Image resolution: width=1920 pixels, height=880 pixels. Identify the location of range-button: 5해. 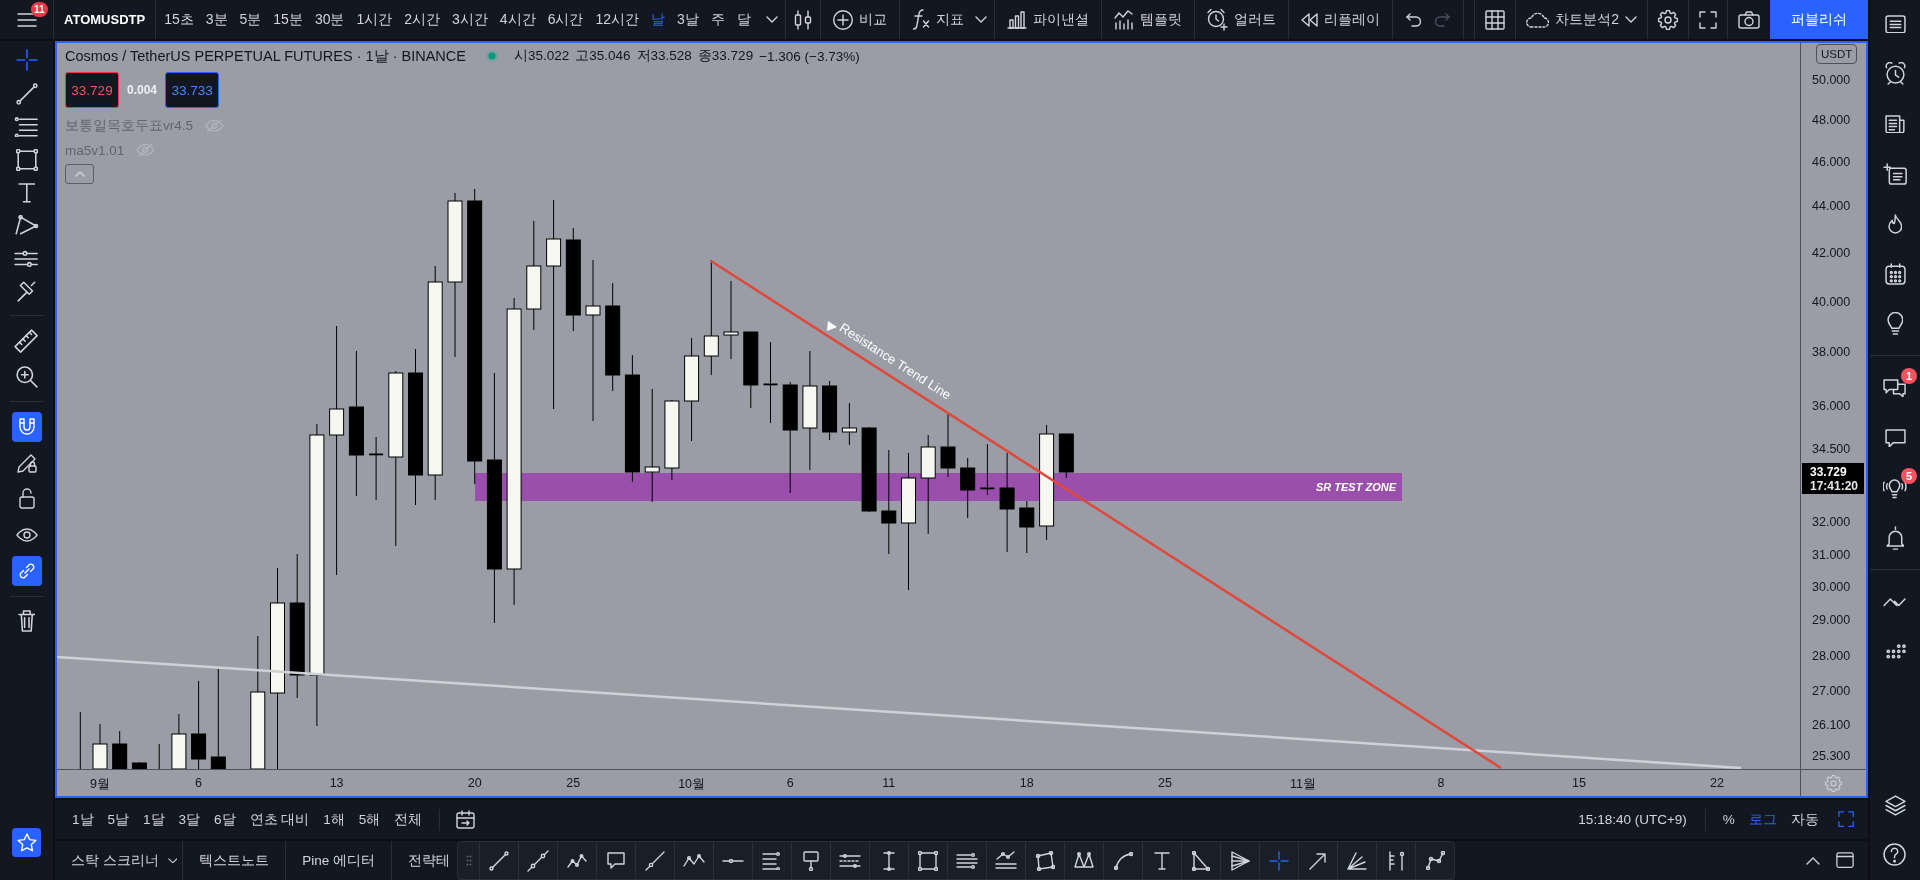
(369, 819).